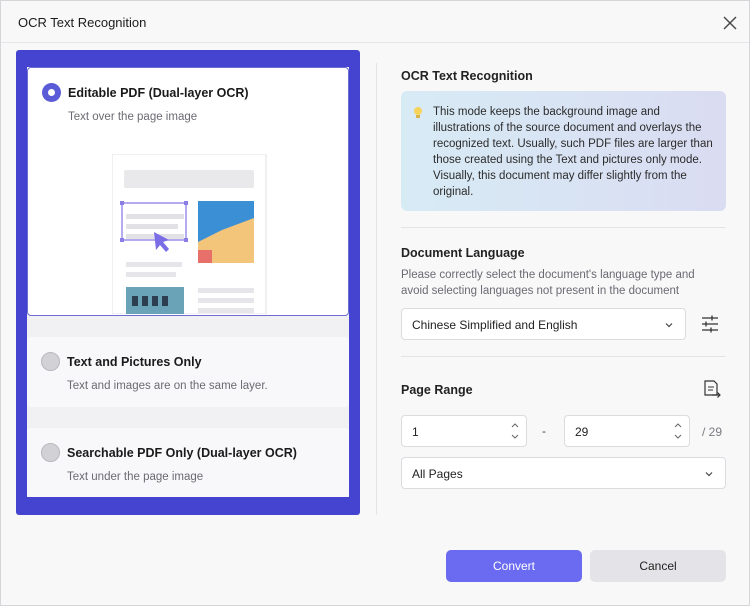 The image size is (750, 606). Describe the element at coordinates (437, 474) in the screenshot. I see `page-scope-value: All Pages` at that location.